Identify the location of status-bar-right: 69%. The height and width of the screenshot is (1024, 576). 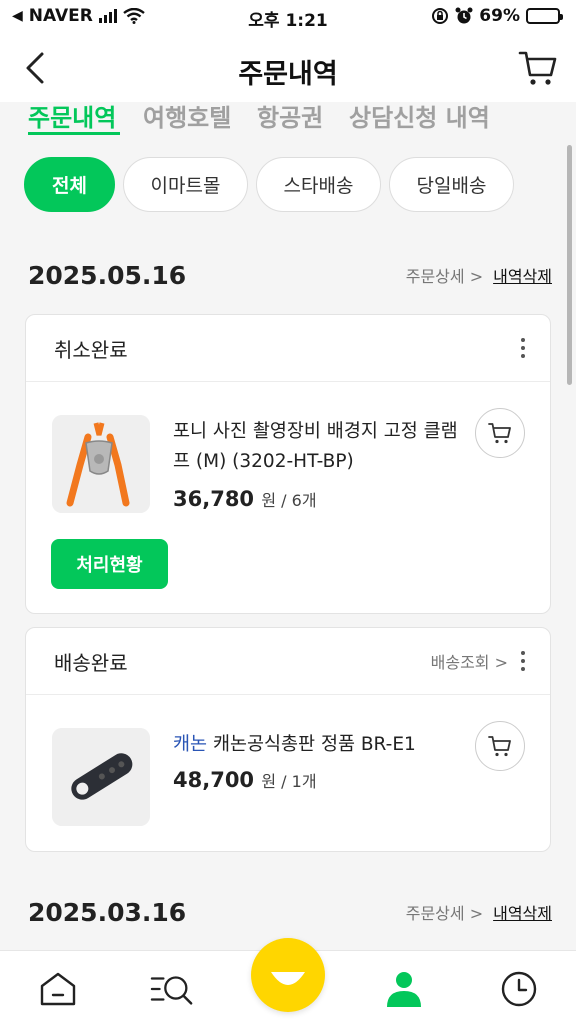
(497, 16).